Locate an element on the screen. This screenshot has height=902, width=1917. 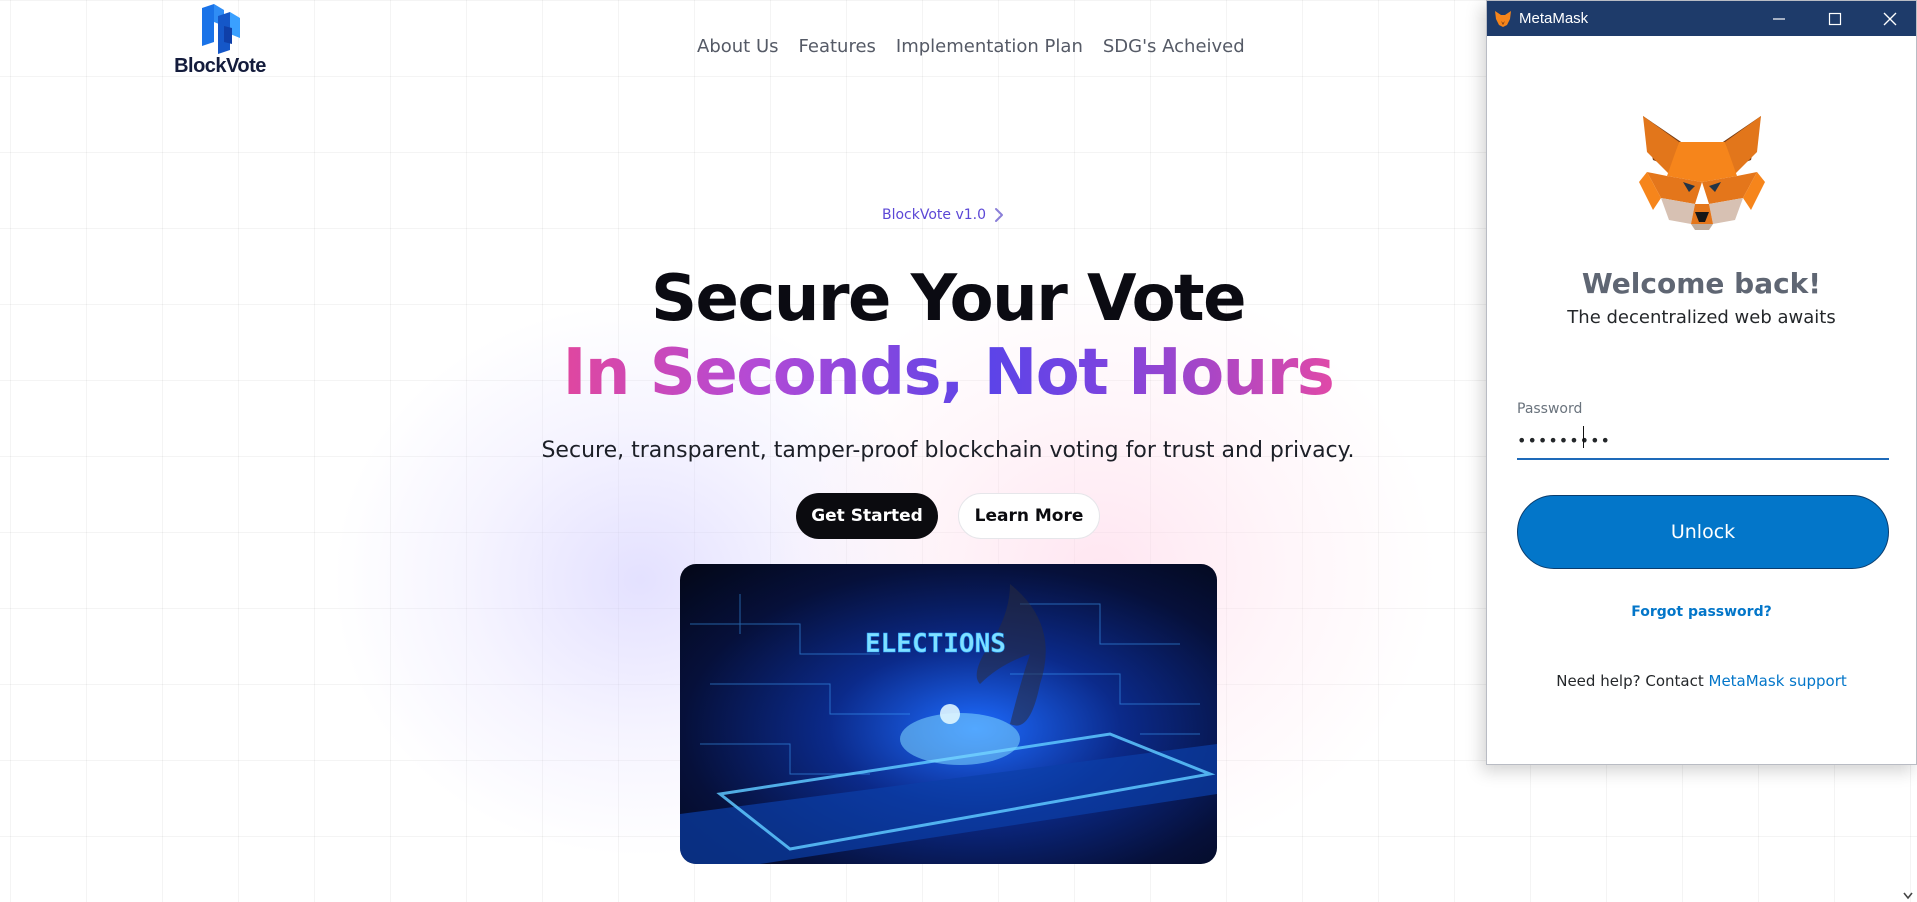
welcome-heading: Welcome back! is located at coordinates (1701, 283).